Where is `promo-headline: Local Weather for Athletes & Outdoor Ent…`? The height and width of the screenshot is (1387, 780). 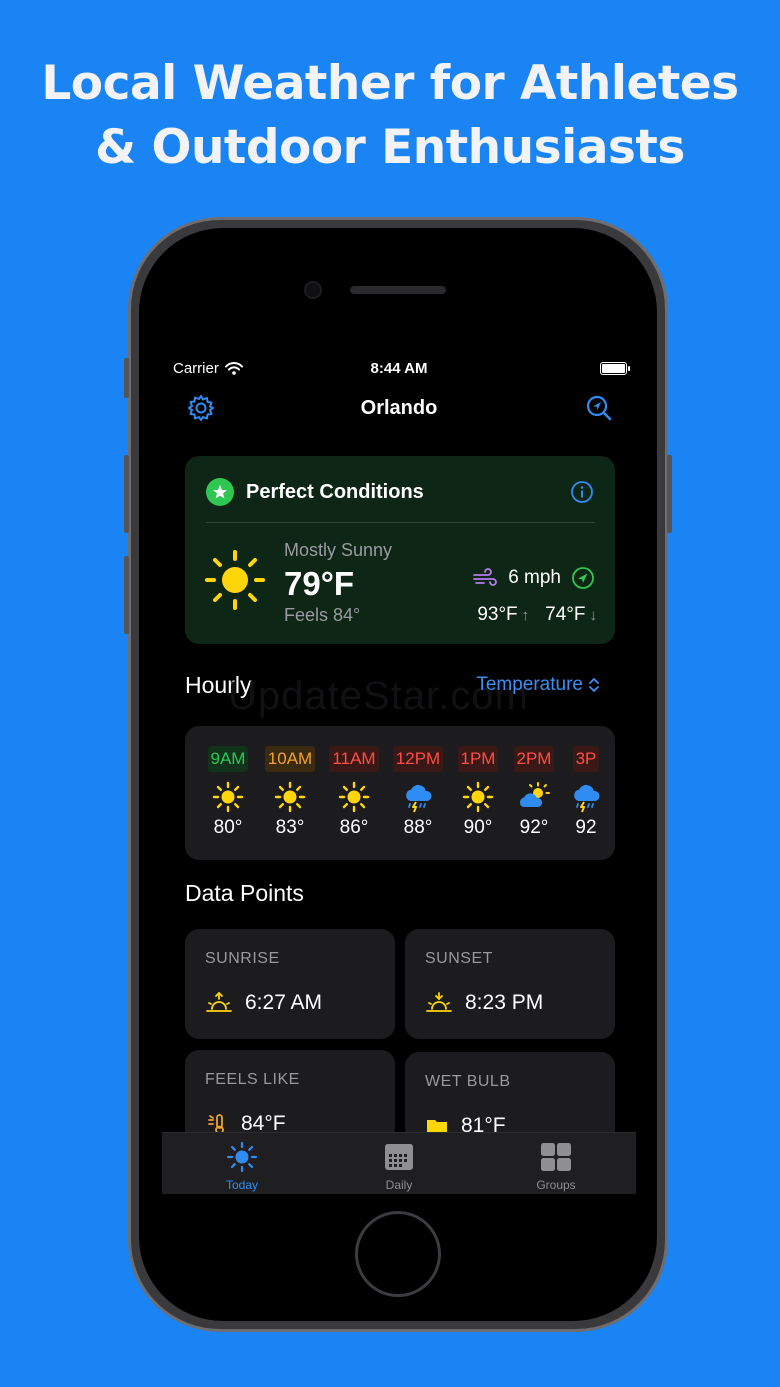 promo-headline: Local Weather for Athletes & Outdoor Ent… is located at coordinates (390, 116).